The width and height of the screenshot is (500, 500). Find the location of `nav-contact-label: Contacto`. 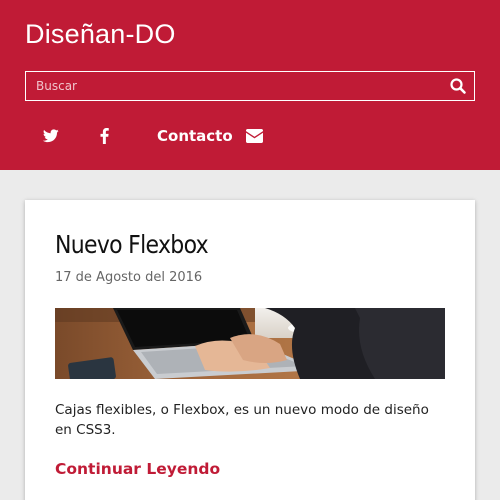

nav-contact-label: Contacto is located at coordinates (195, 136).